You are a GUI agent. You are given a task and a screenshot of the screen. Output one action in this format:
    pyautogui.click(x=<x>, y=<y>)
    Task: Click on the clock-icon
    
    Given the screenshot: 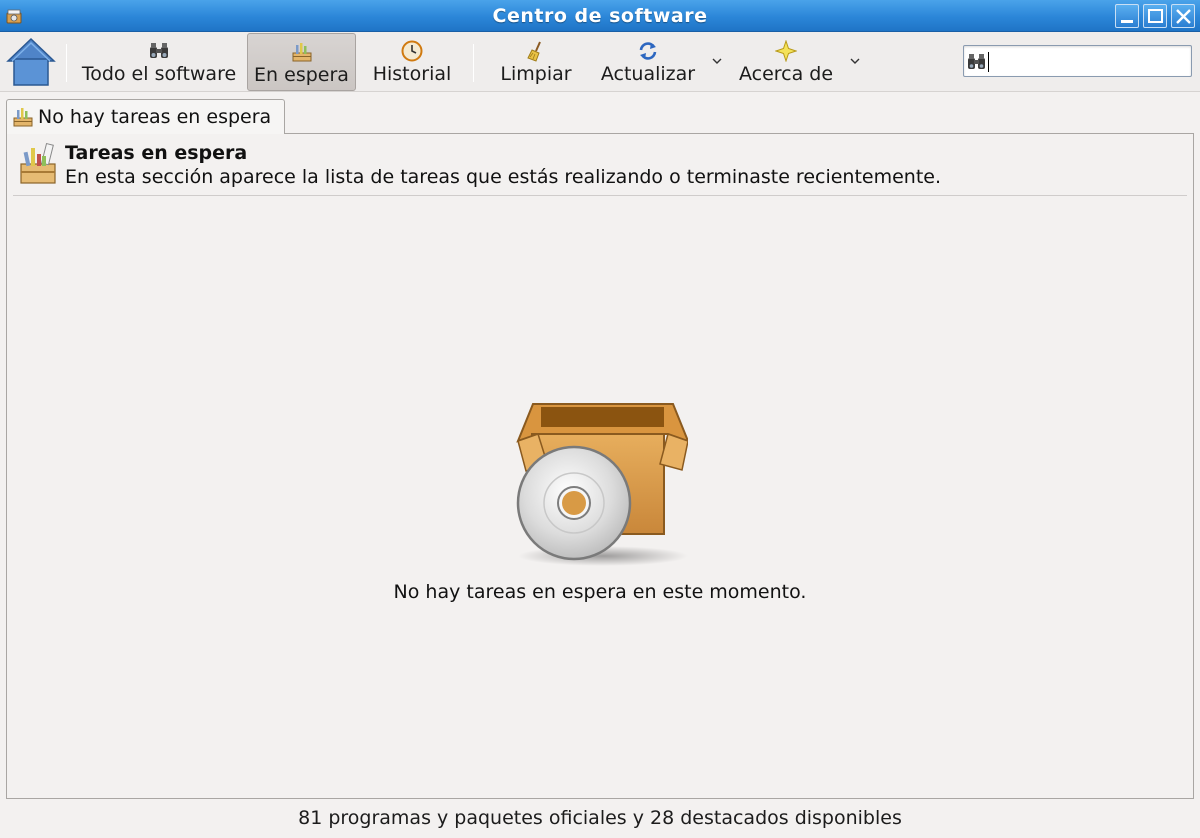 What is the action you would take?
    pyautogui.click(x=412, y=51)
    